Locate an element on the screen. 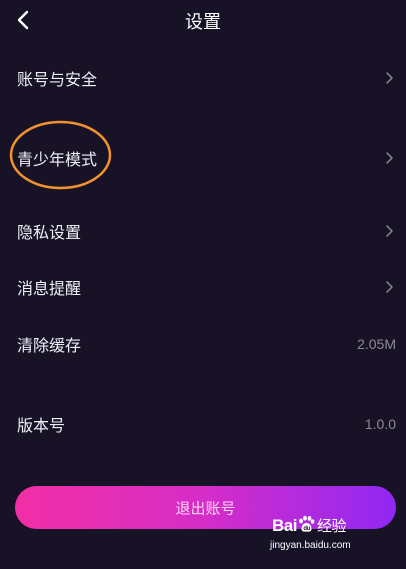 The height and width of the screenshot is (569, 406). header-bar: 设置 is located at coordinates (203, 20).